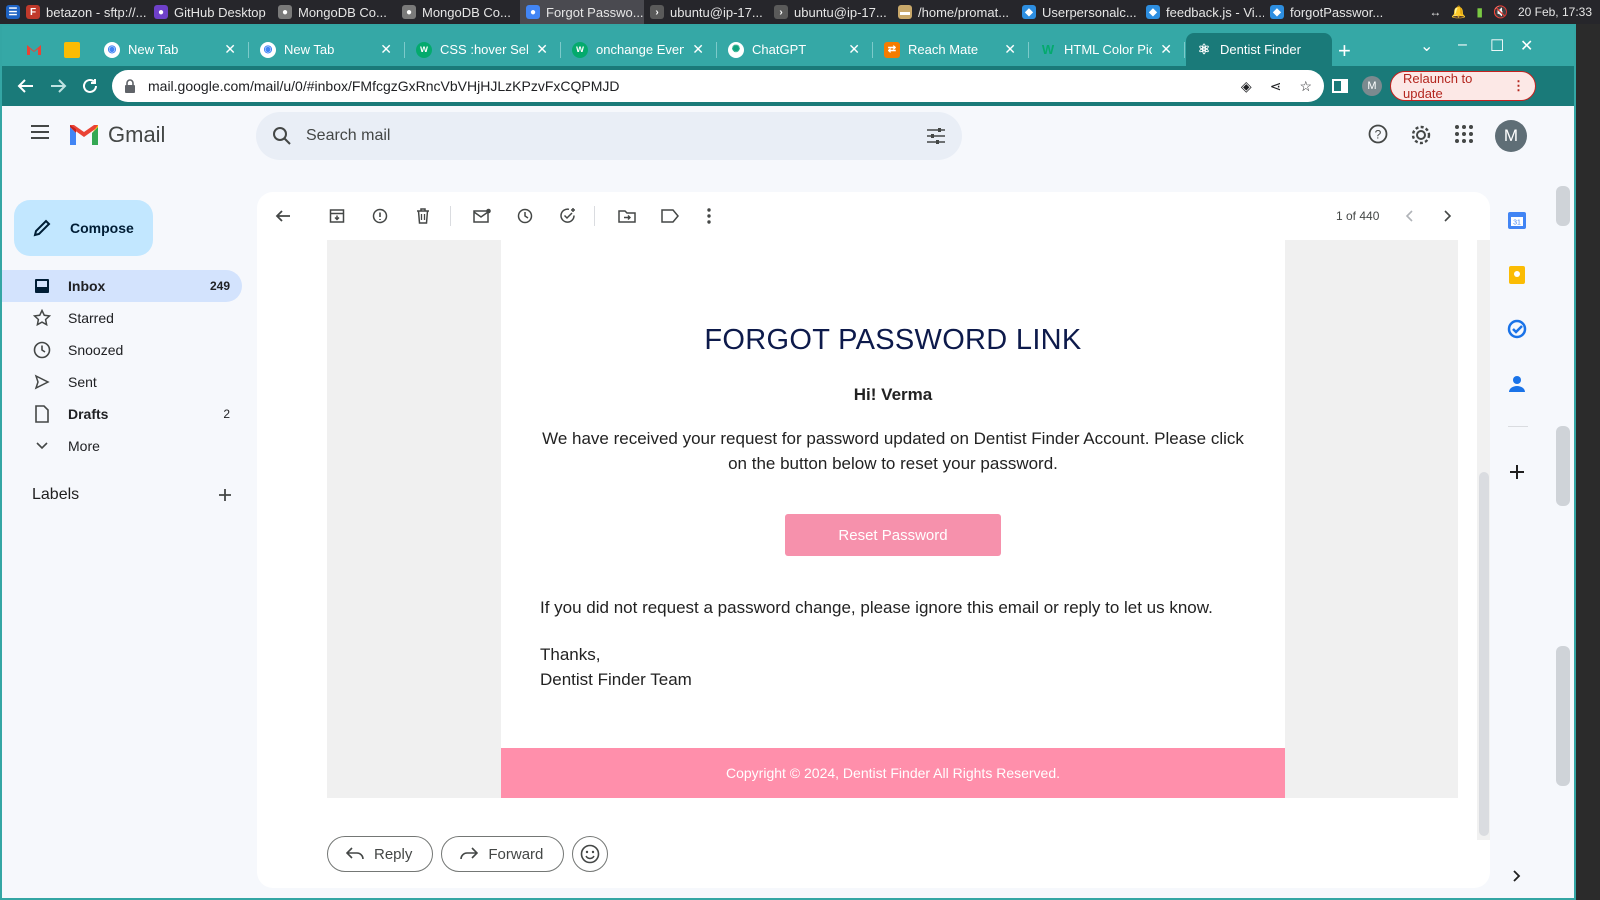 The image size is (1600, 900). I want to click on tab-search-icon: ⌄, so click(1426, 46).